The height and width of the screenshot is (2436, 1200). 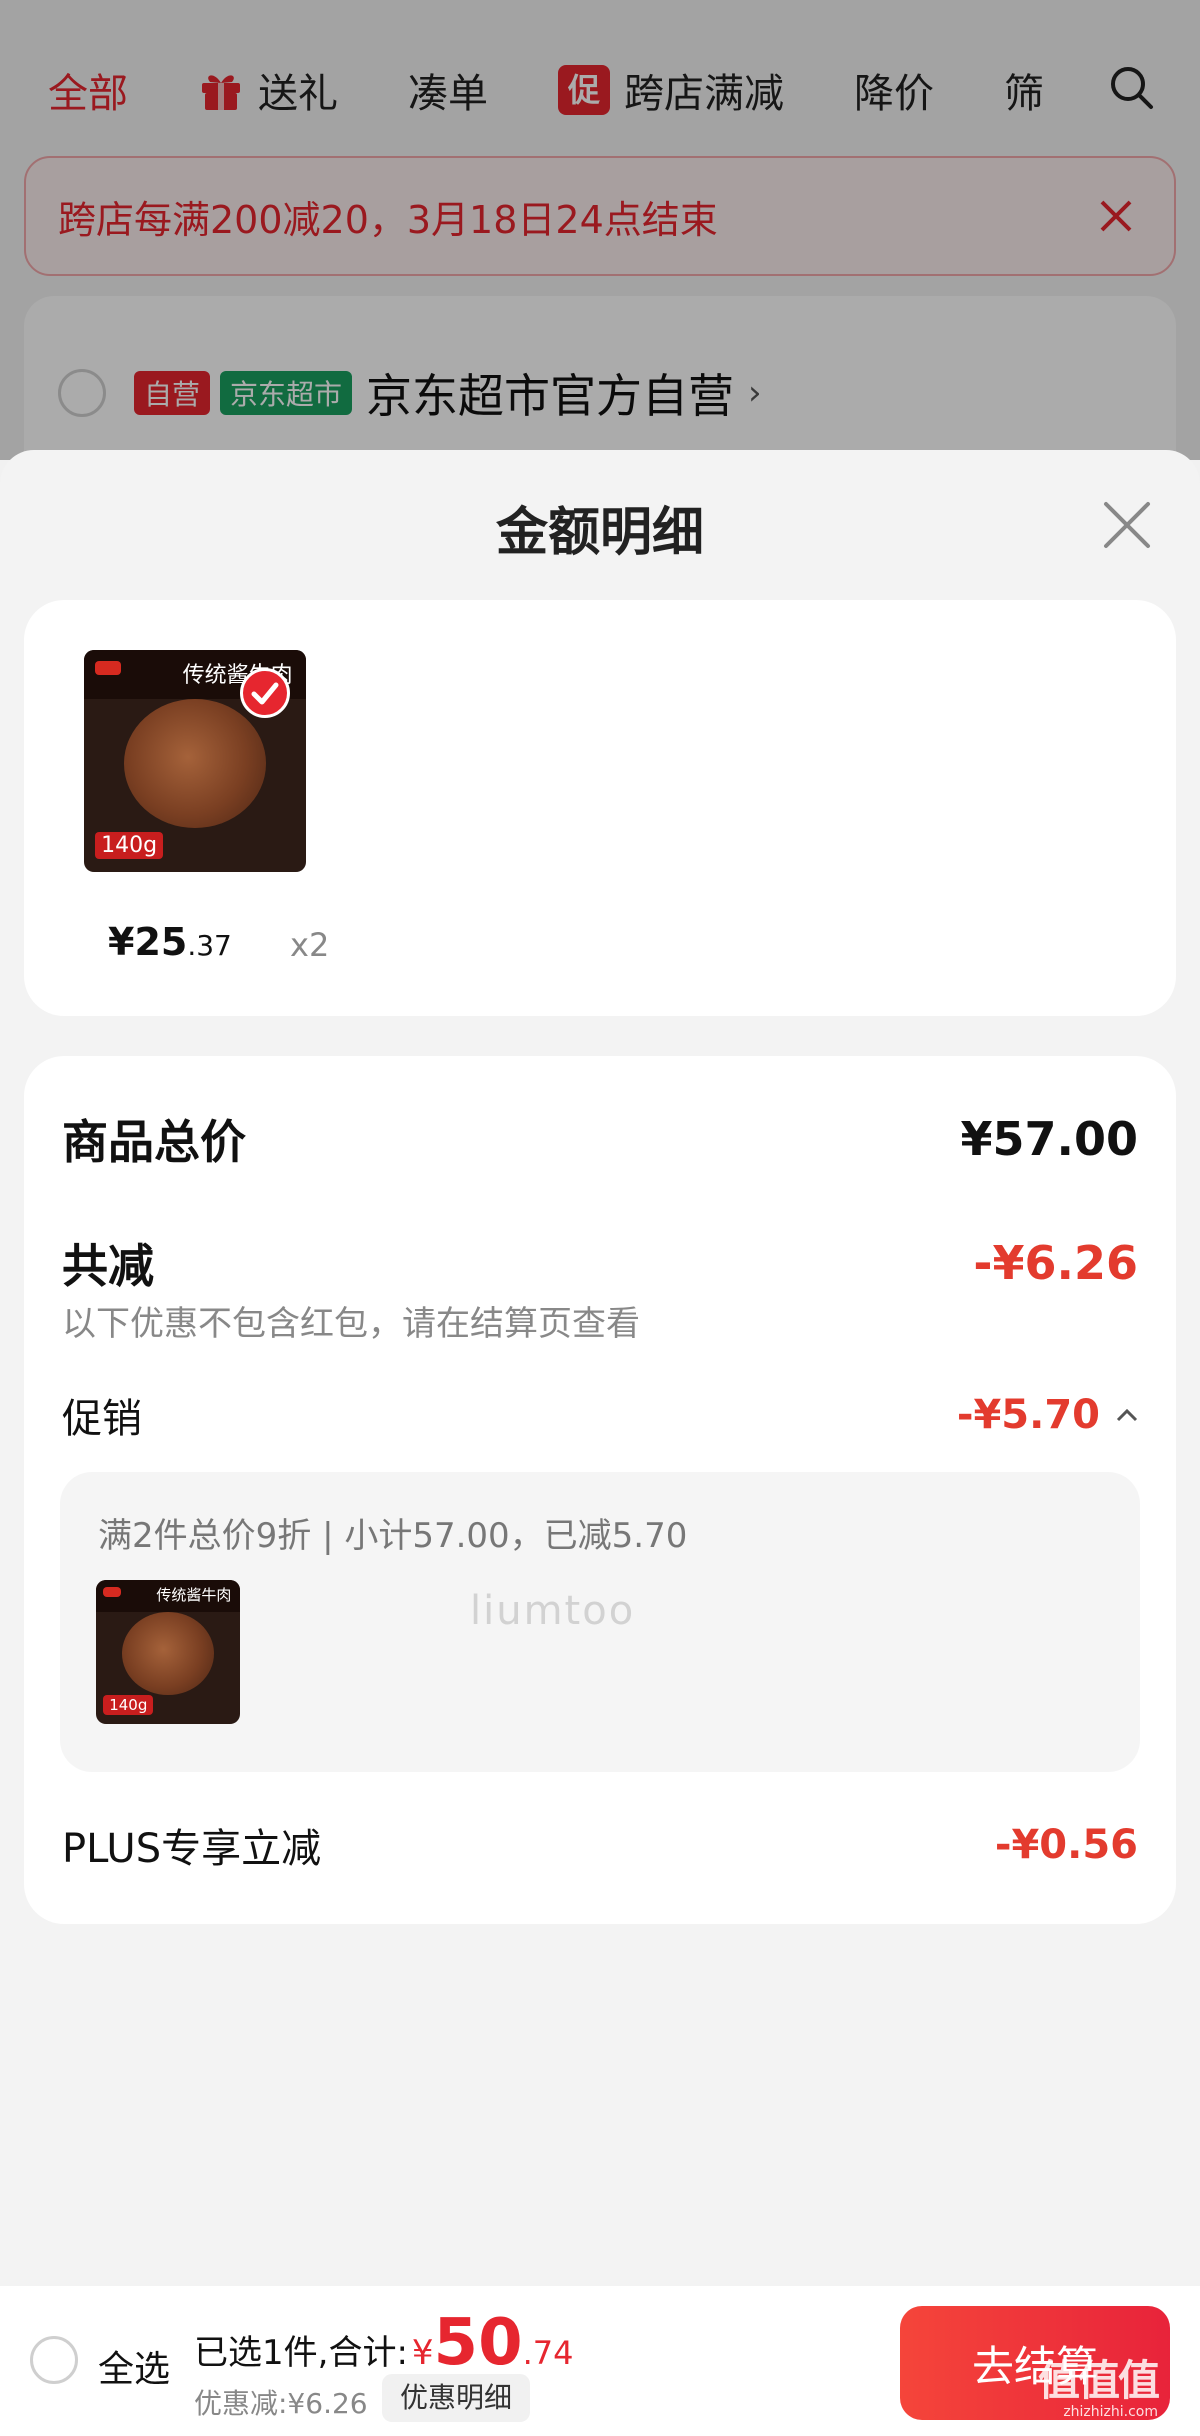 I want to click on discount-note: 以下优惠不包含红包，请在结算页查看, so click(x=351, y=1324).